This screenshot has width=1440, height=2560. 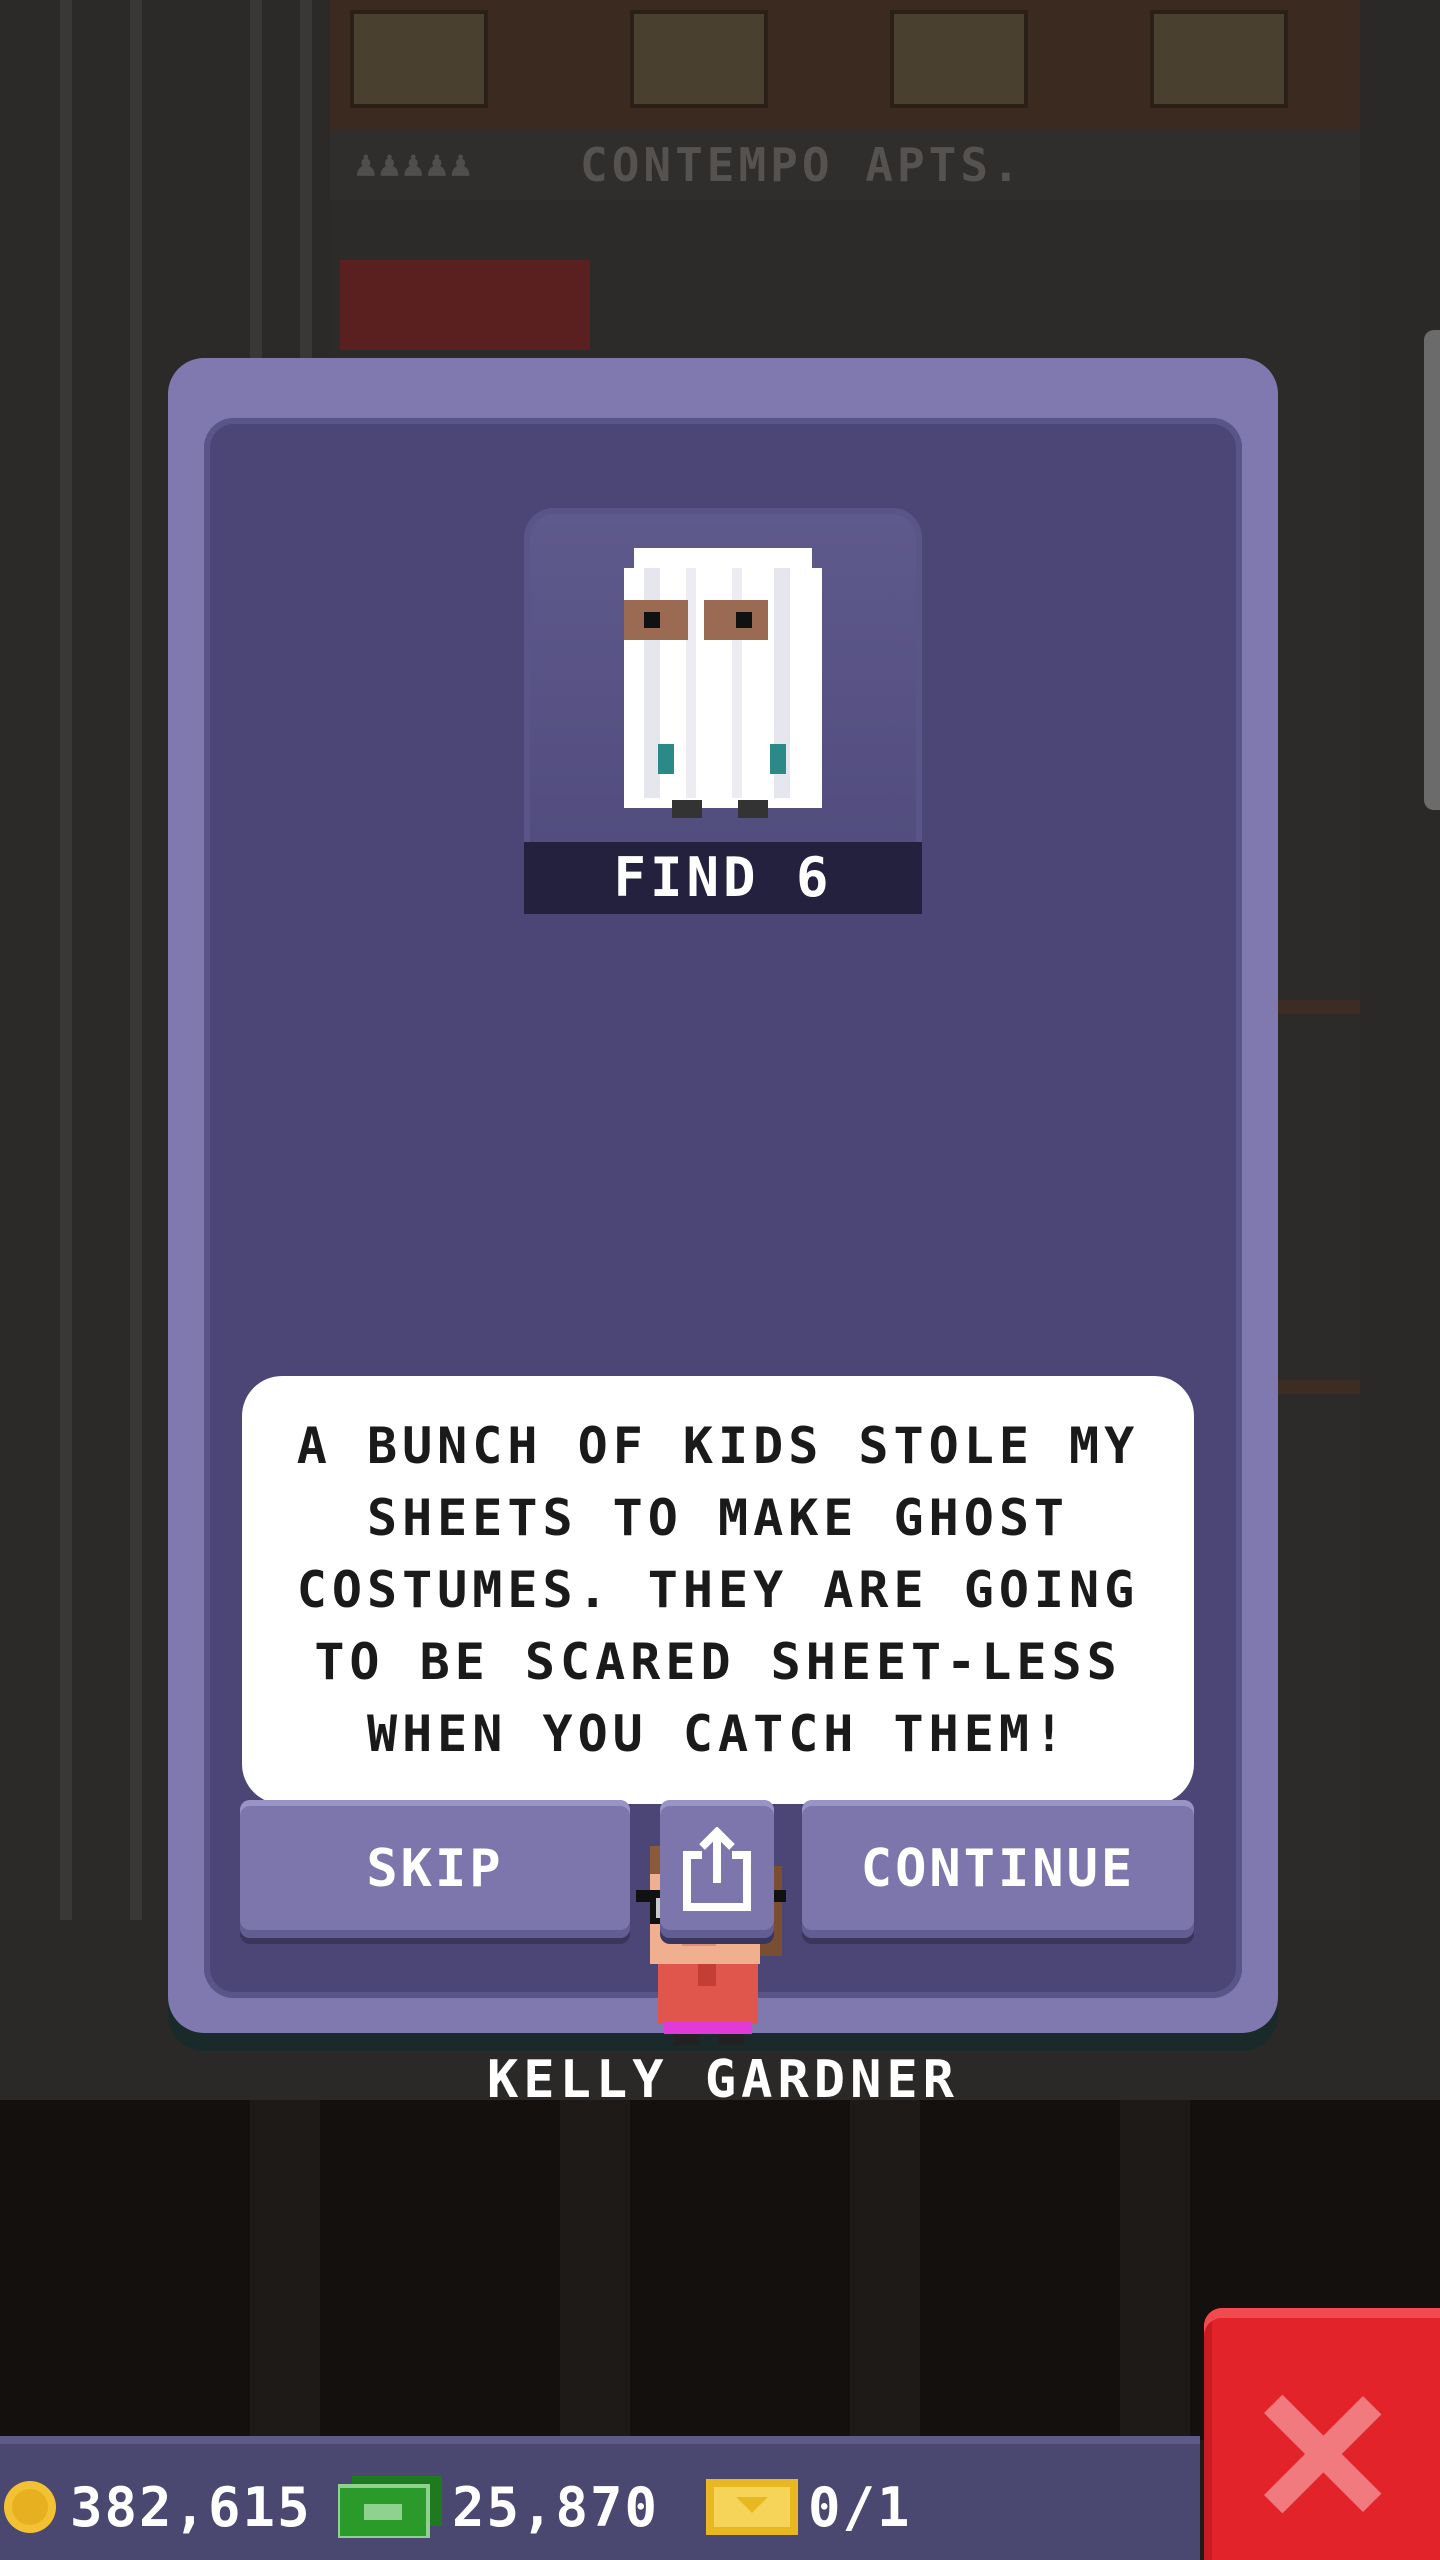 What do you see at coordinates (1400, 960) in the screenshot?
I see `right-wall` at bounding box center [1400, 960].